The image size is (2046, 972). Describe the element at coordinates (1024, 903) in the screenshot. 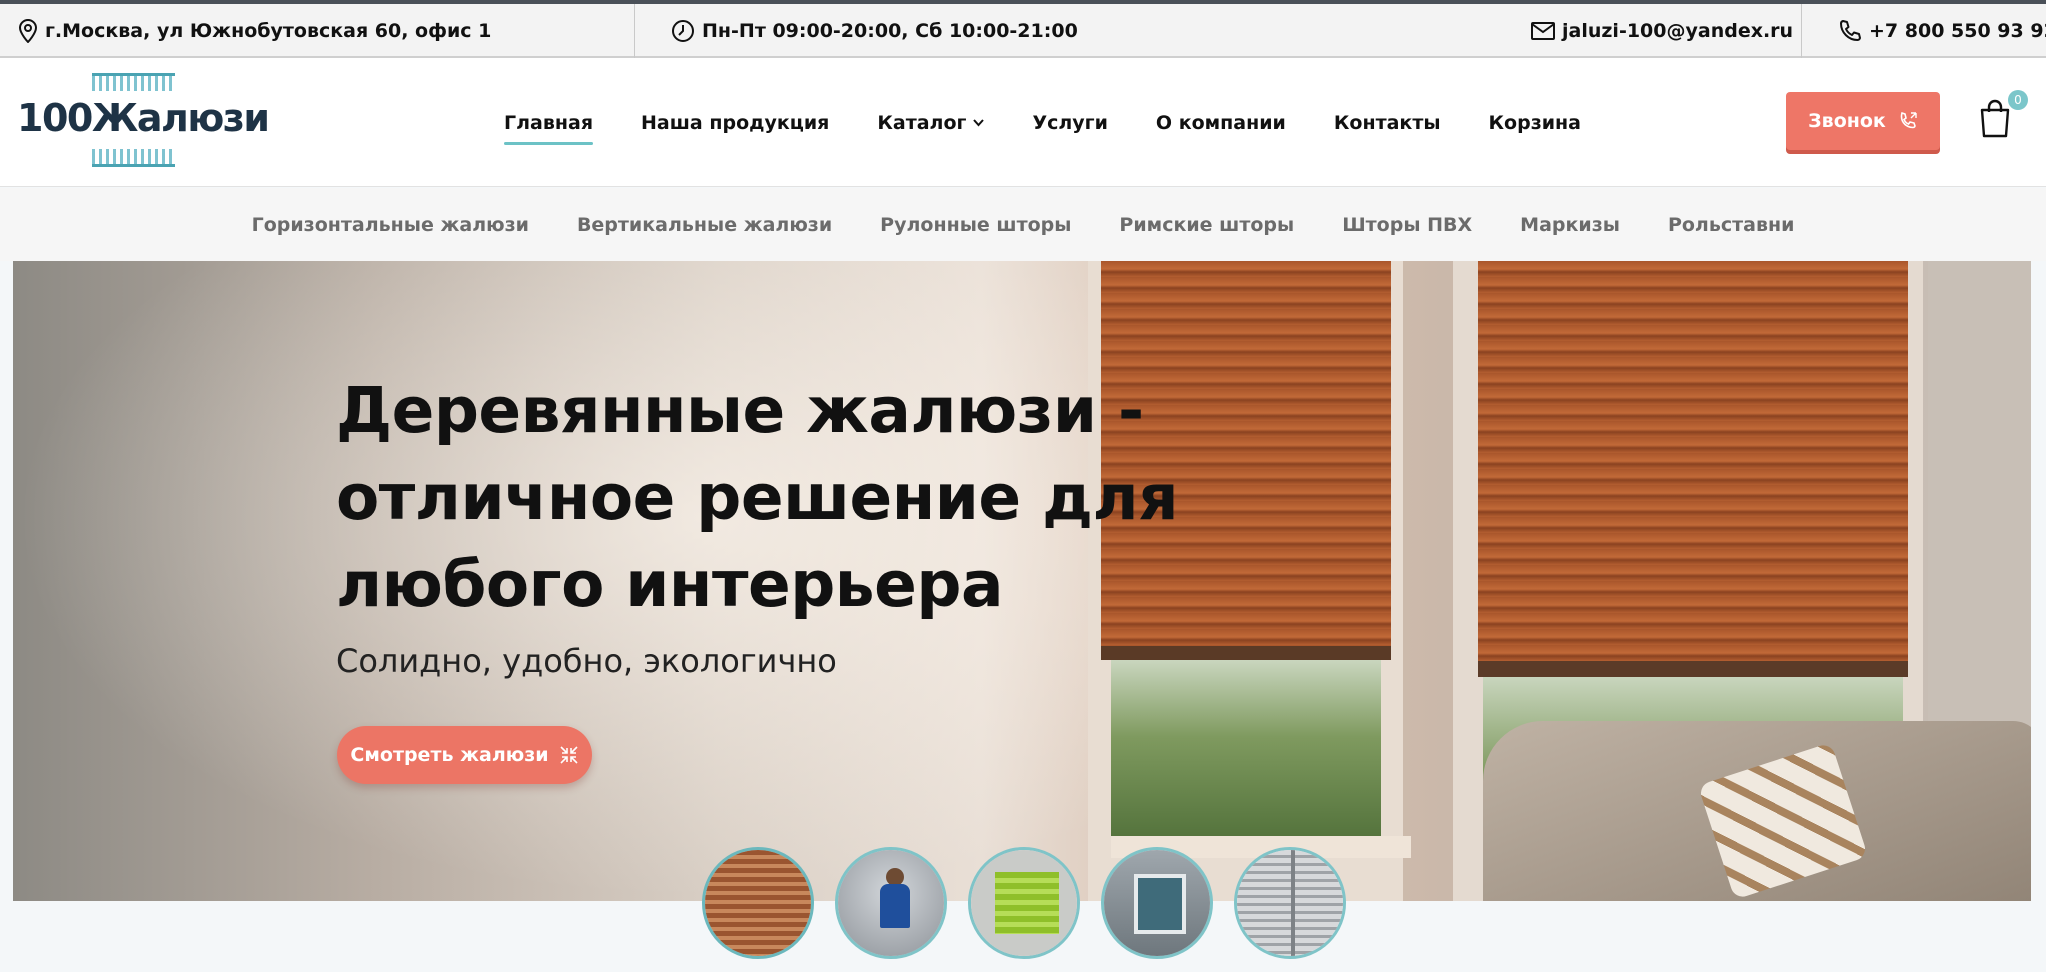

I see `slide-thumb-green-blinds` at that location.